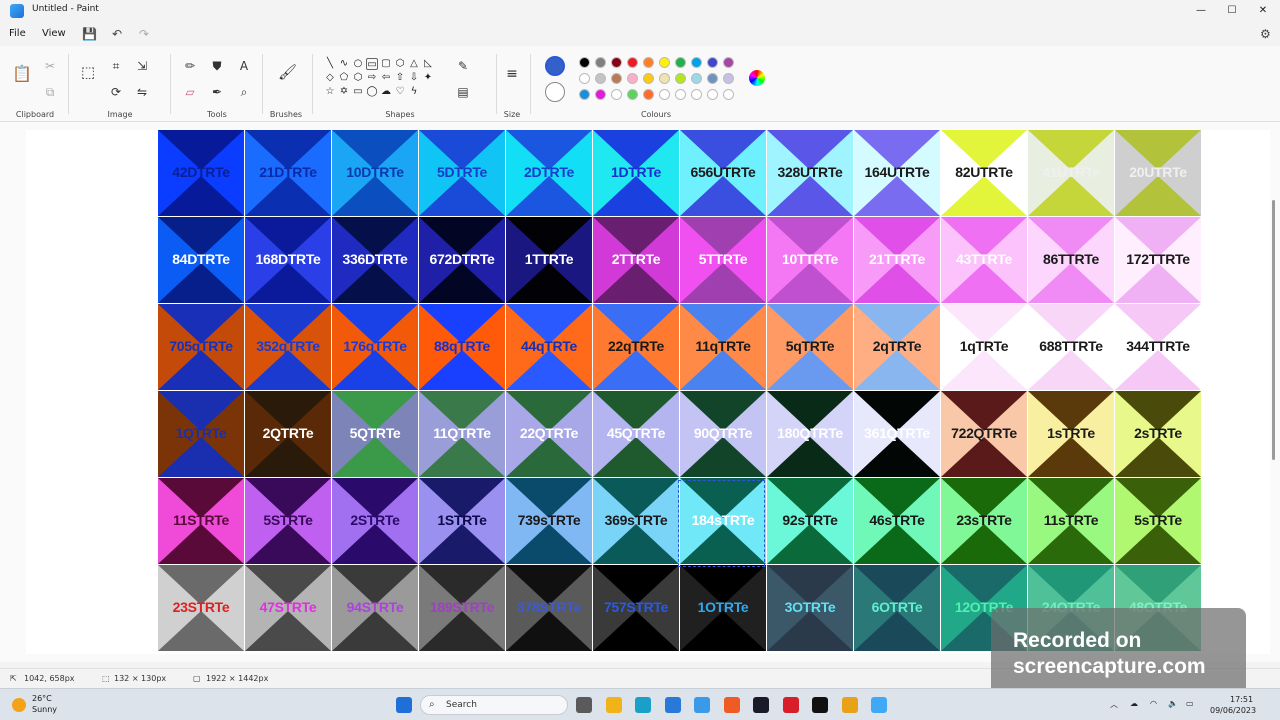 Image resolution: width=1280 pixels, height=720 pixels. Describe the element at coordinates (428, 64) in the screenshot. I see `right-triangle-shape-icon: ◺` at that location.